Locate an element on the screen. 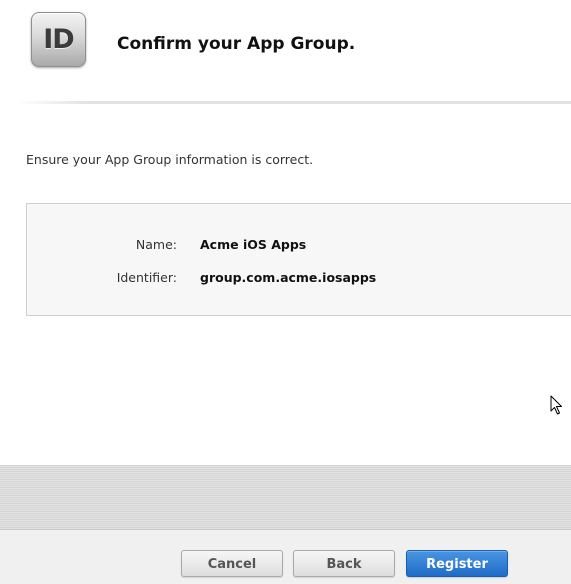 The width and height of the screenshot is (571, 584). cancel-button: Cancel is located at coordinates (232, 563).